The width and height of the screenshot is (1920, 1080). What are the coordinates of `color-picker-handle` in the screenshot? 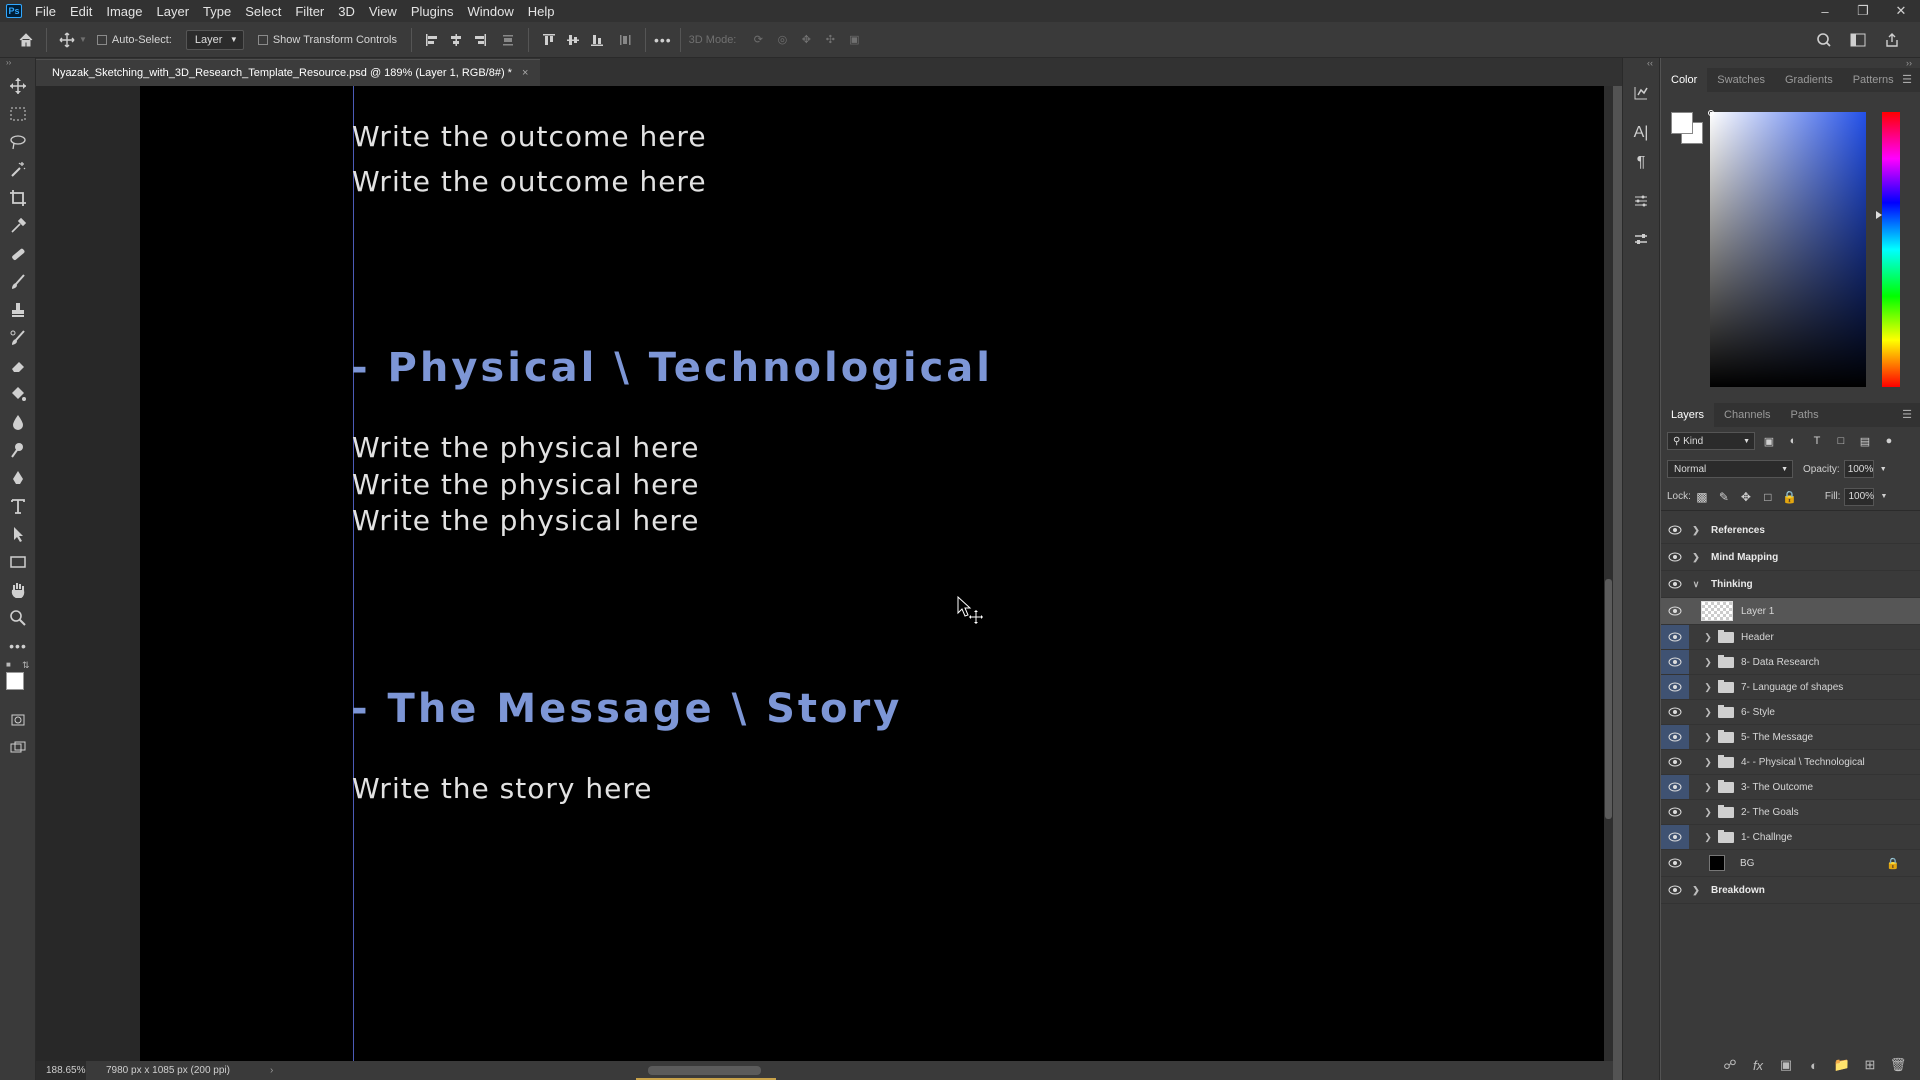 It's located at (1711, 113).